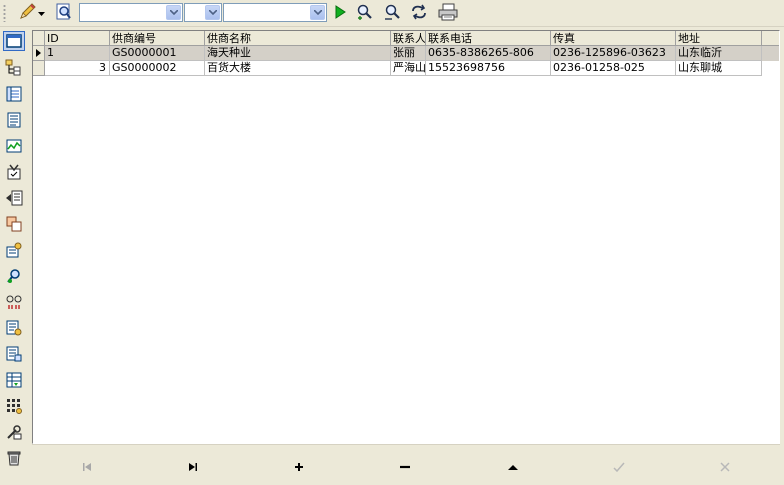  I want to click on operator-combo-arrow, so click(212, 12).